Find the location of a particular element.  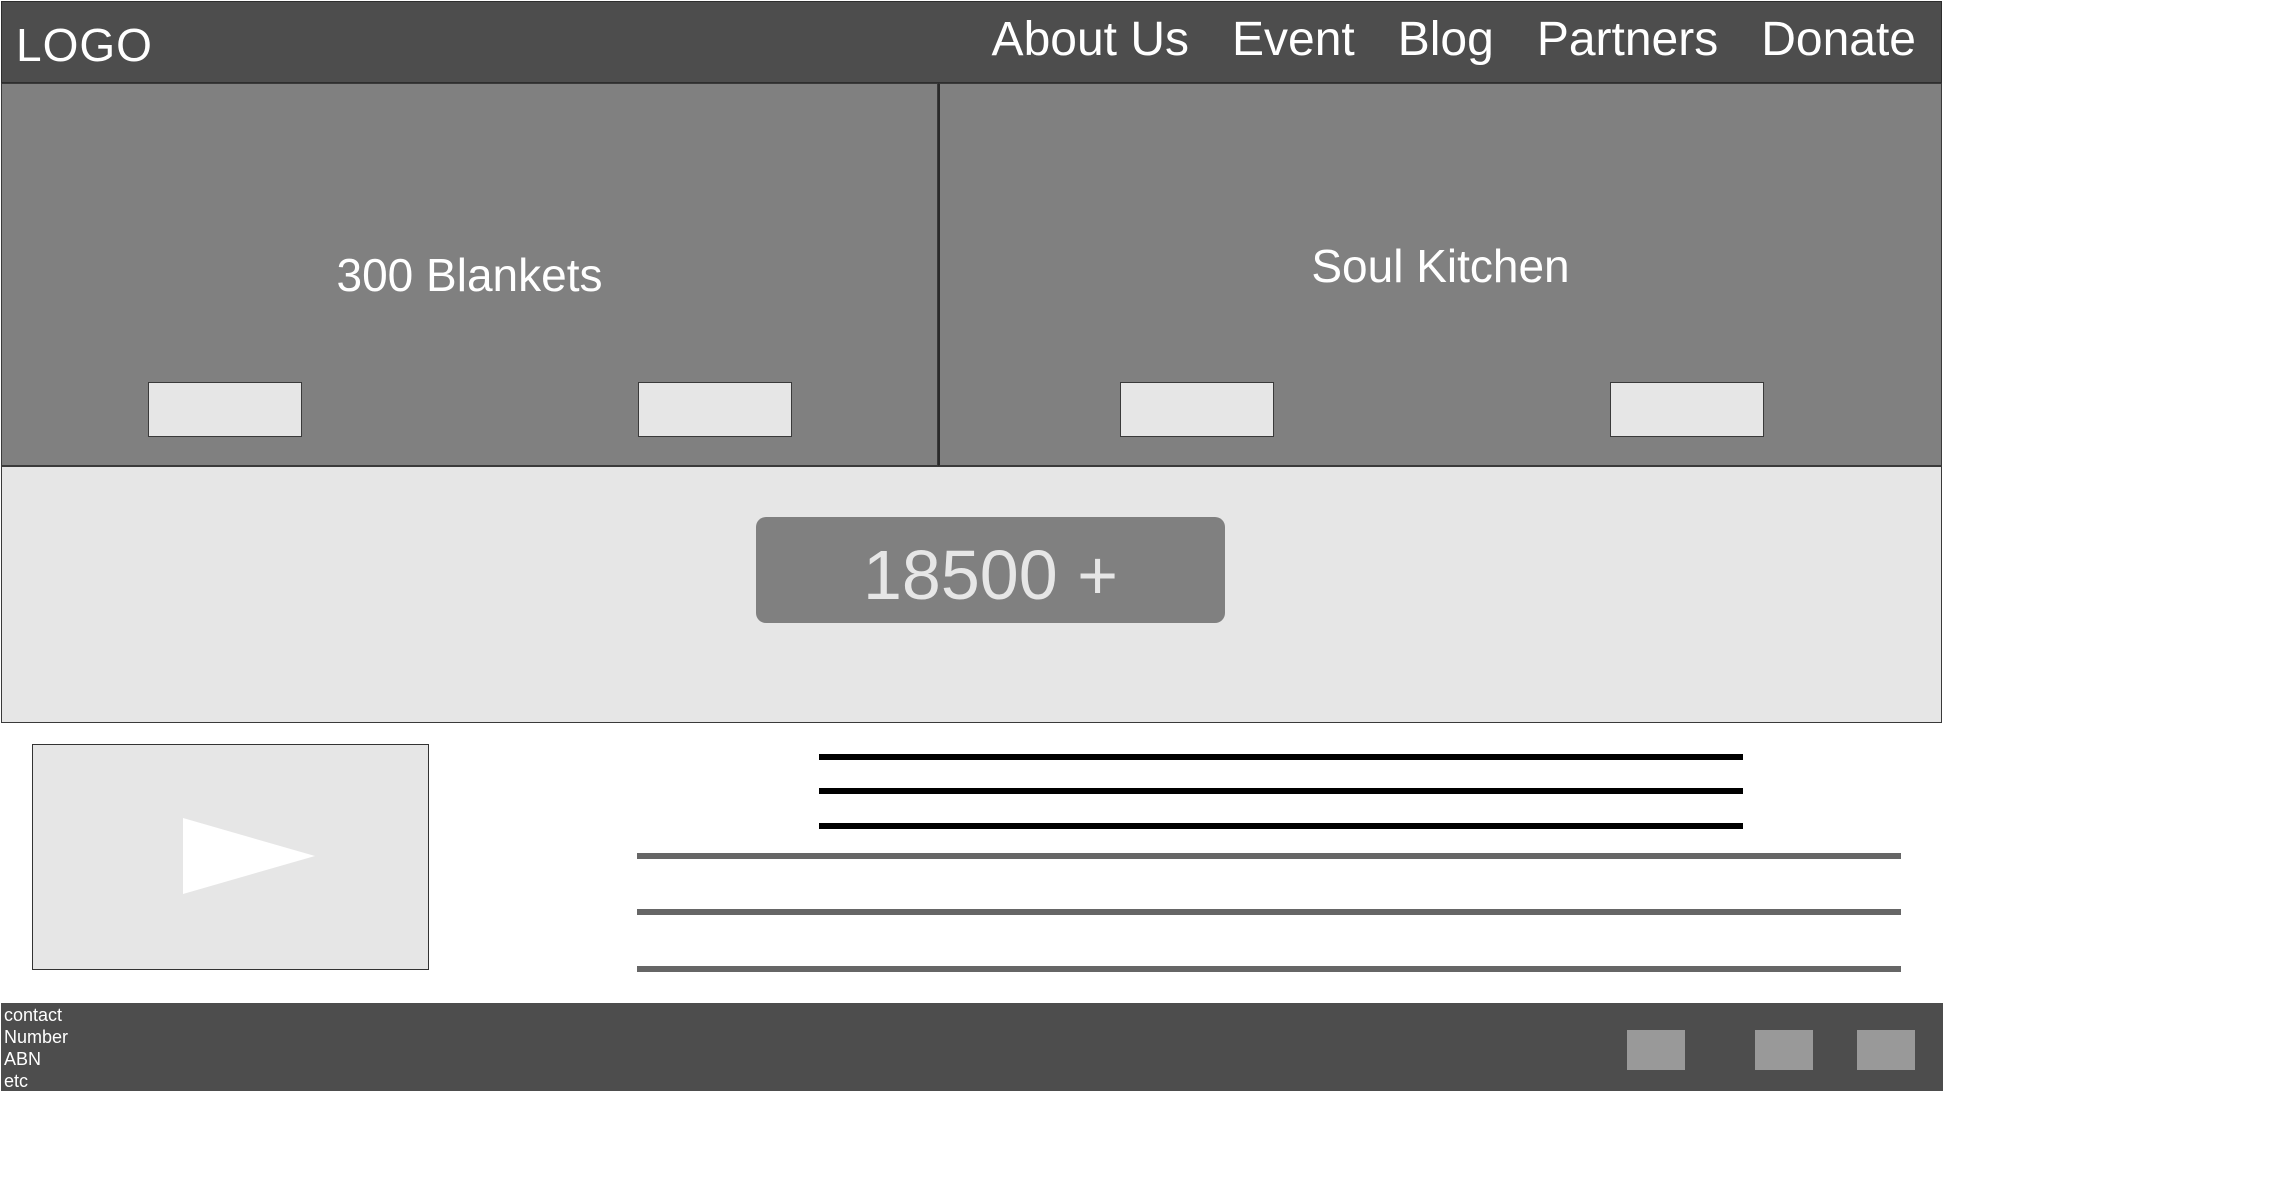

video-player is located at coordinates (230, 857).